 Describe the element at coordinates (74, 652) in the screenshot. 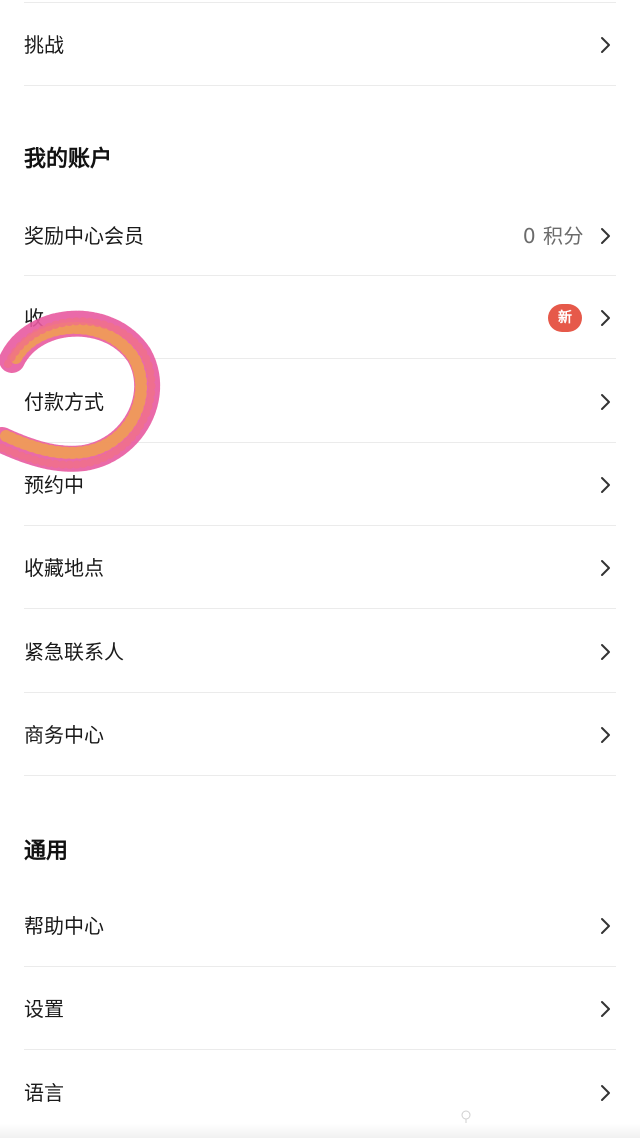

I see `menu-item-label: 紧急联系人` at that location.